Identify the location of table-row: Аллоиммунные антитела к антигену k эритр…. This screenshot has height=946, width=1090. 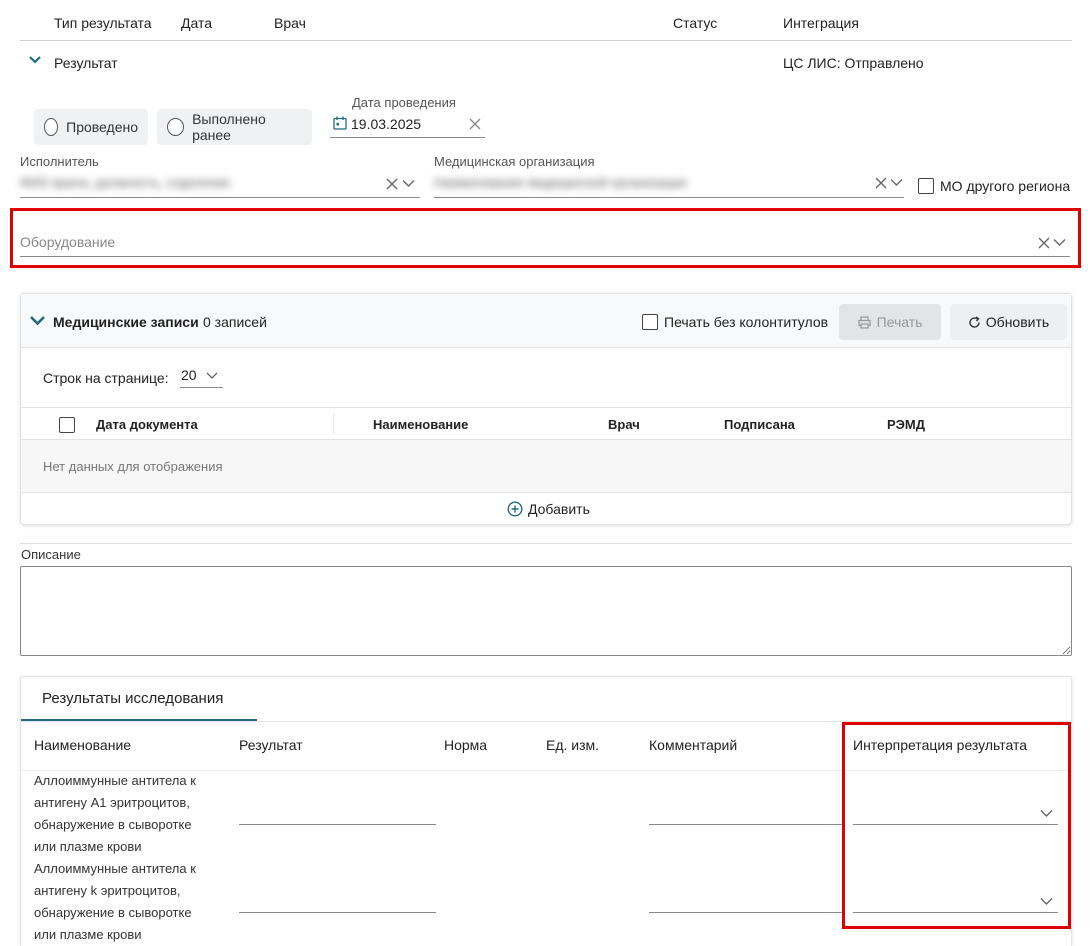
(129, 902).